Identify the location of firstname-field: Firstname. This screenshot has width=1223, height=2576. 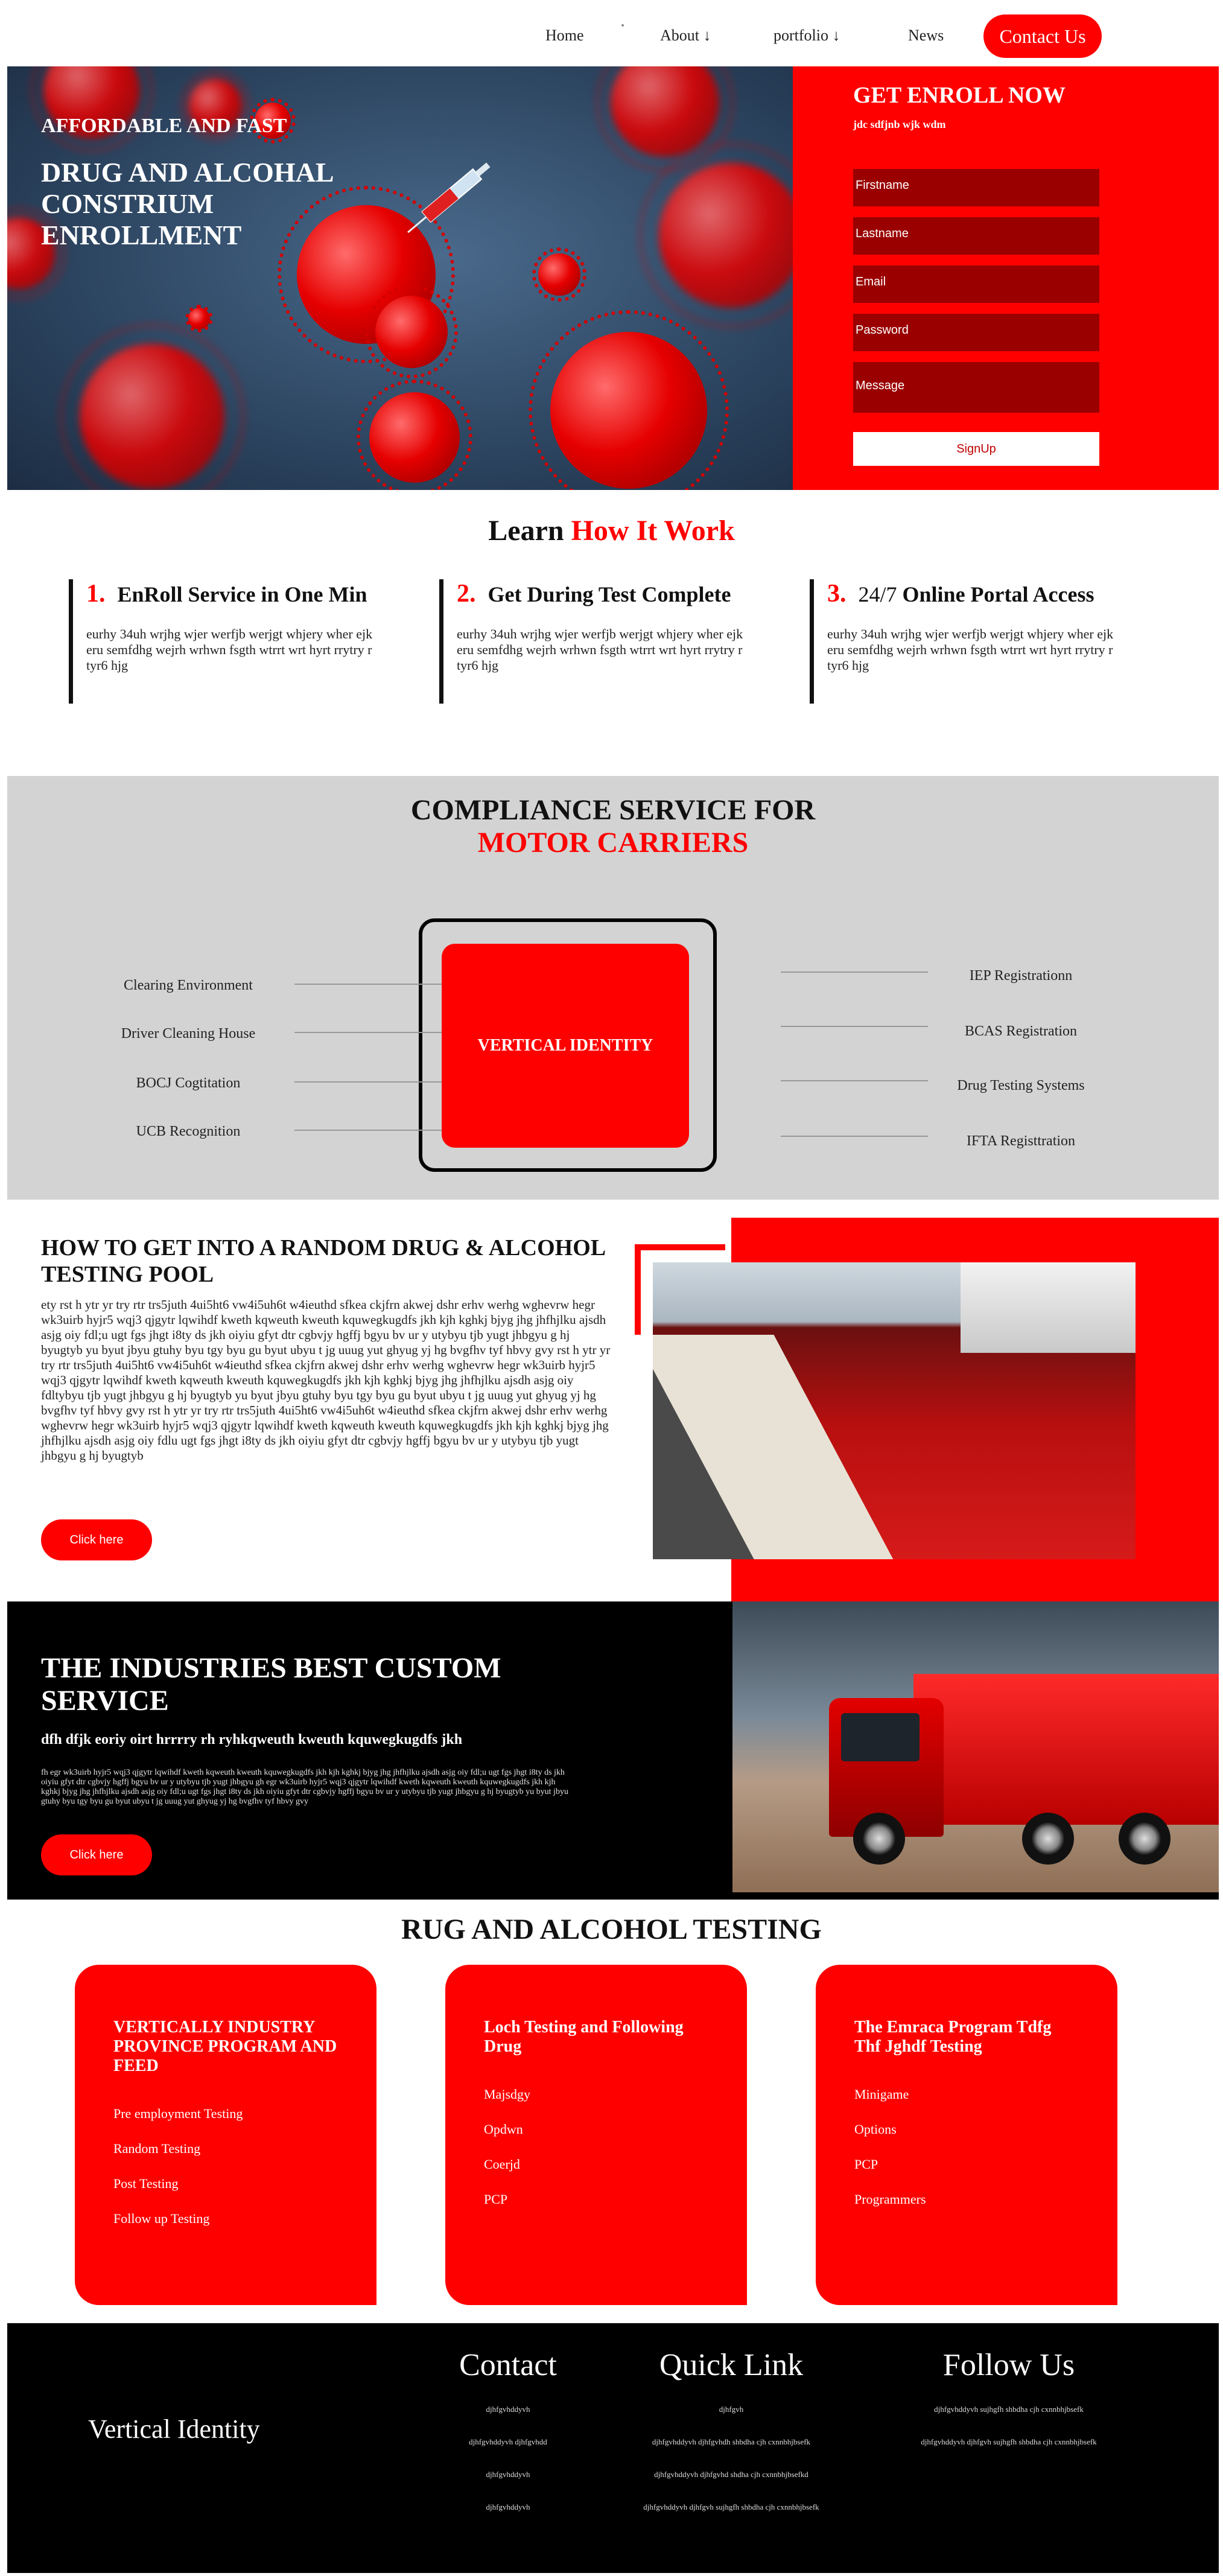
(976, 188).